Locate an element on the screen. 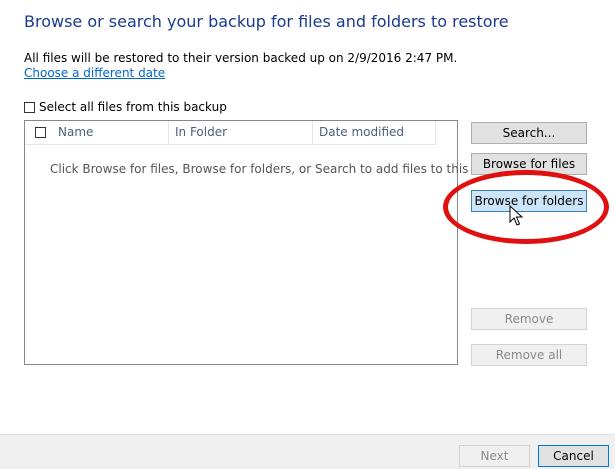  choose-different-date-link: Choose a different date is located at coordinates (94, 73).